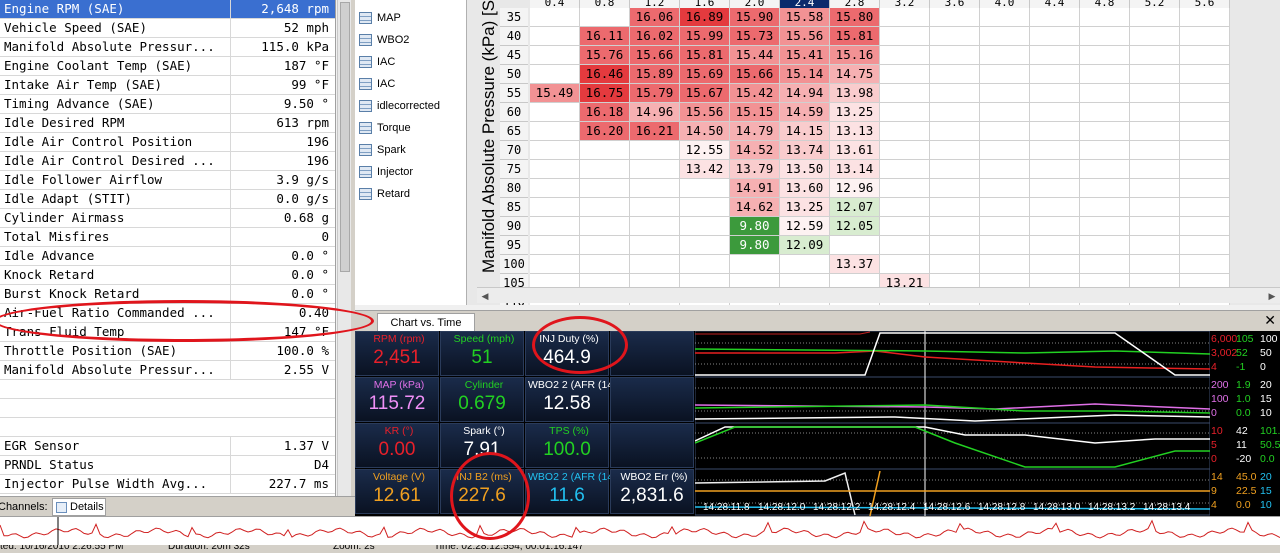 Image resolution: width=1280 pixels, height=553 pixels. Describe the element at coordinates (345, 137) in the screenshot. I see `scrollbar-thumb` at that location.